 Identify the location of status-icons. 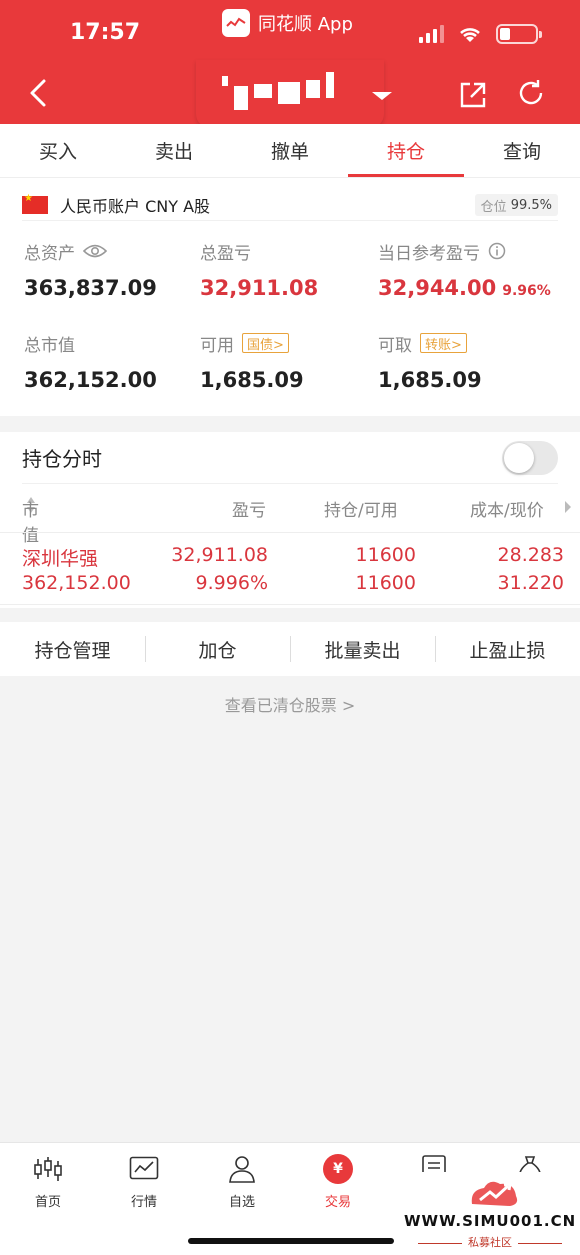
(480, 34).